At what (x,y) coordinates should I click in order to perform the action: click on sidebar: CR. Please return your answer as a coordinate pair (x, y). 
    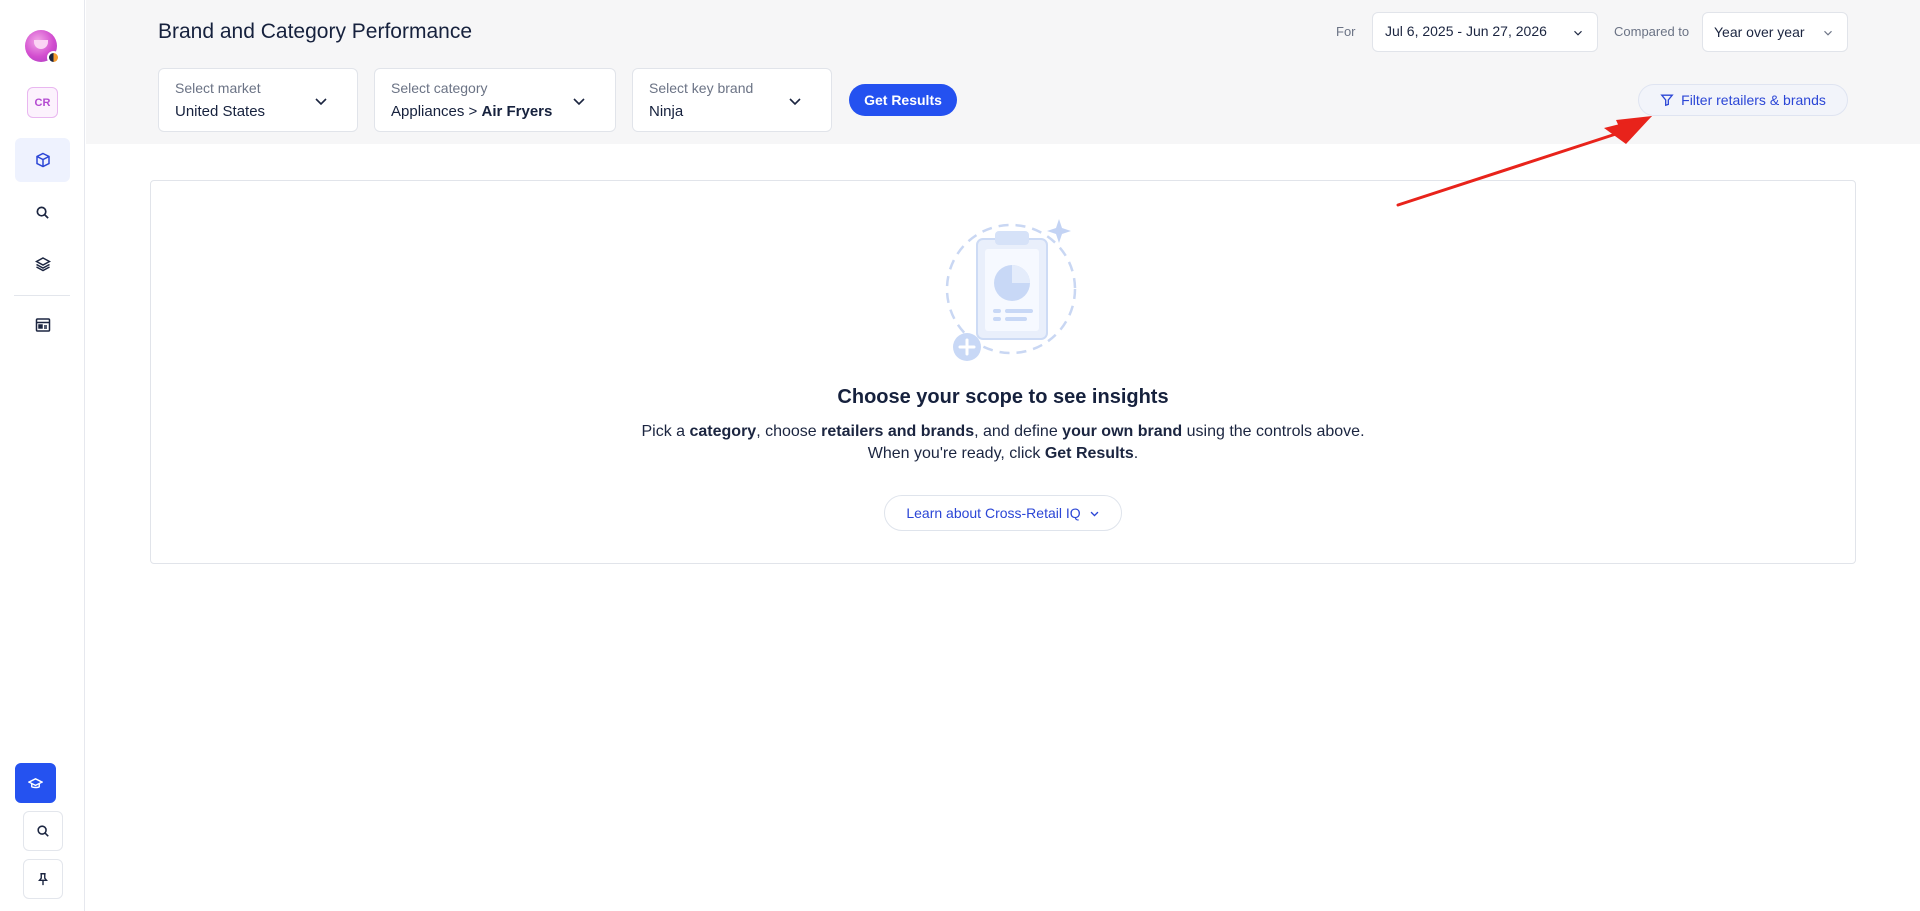
    Looking at the image, I should click on (42, 455).